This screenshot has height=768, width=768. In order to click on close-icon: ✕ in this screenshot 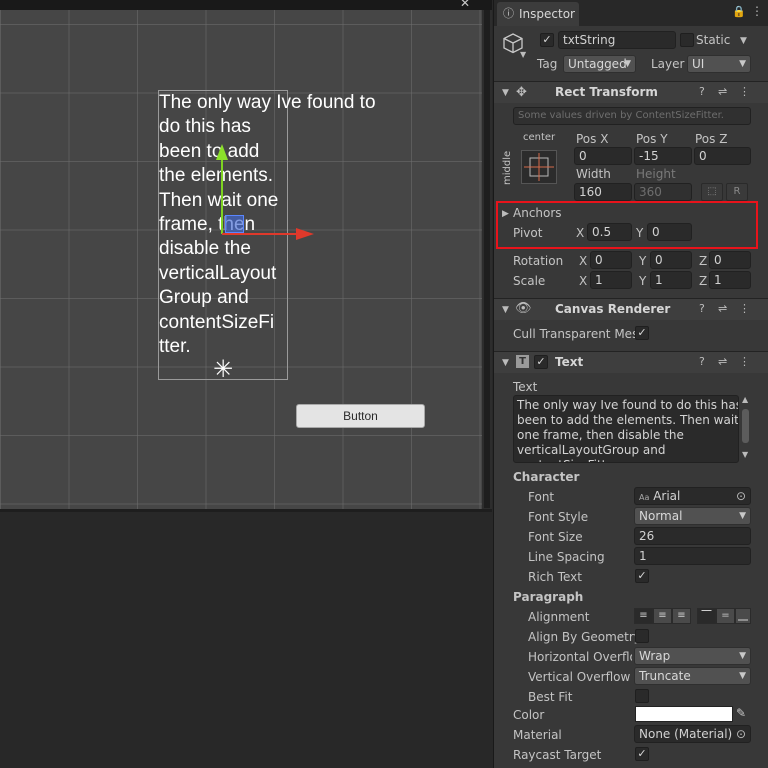, I will do `click(465, 5)`.